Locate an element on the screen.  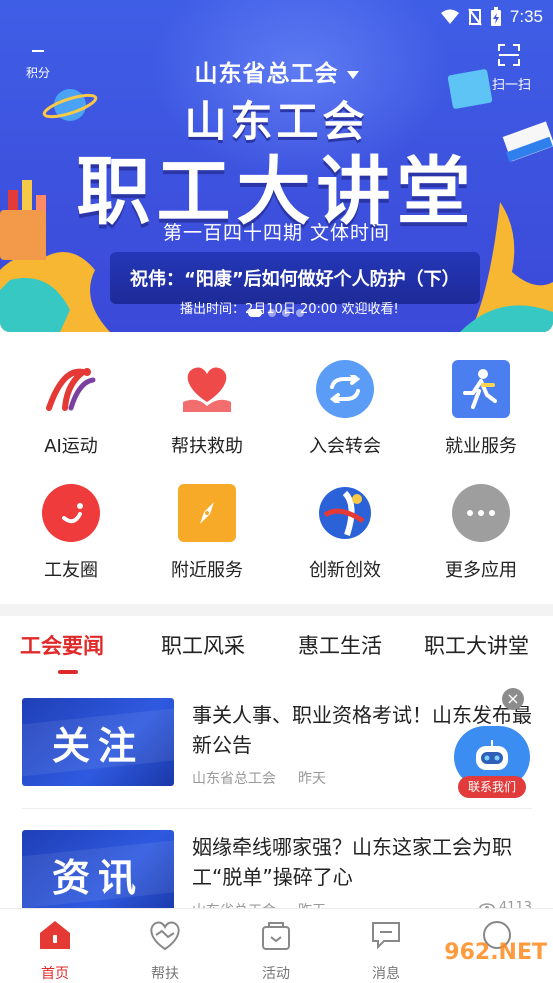
message-icon is located at coordinates (386, 936).